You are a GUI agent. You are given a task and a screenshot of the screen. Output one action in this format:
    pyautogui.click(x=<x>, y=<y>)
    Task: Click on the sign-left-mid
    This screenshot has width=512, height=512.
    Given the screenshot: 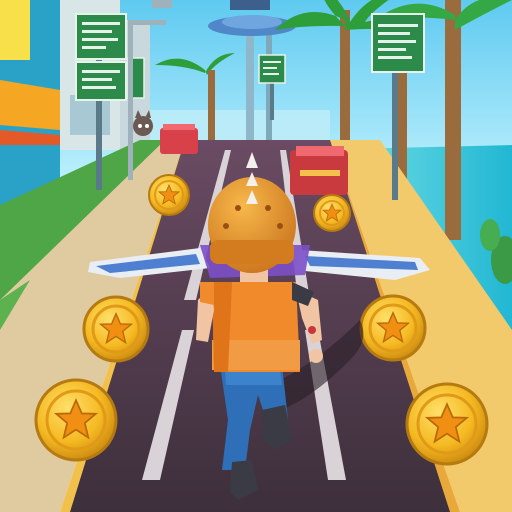 What is the action you would take?
    pyautogui.click(x=110, y=79)
    